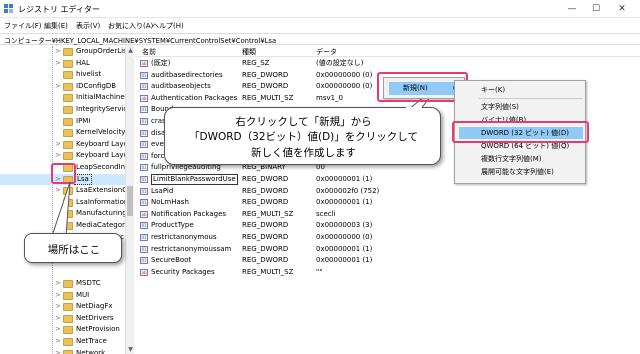 The height and width of the screenshot is (354, 640). What do you see at coordinates (168, 26) in the screenshot?
I see `menu-help: ヘルプ(H)` at bounding box center [168, 26].